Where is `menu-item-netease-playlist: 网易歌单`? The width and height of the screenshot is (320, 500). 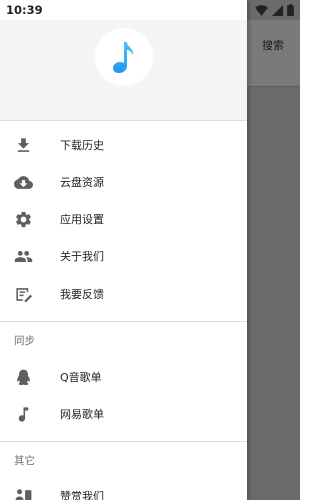
menu-item-netease-playlist: 网易歌单 is located at coordinates (123, 414).